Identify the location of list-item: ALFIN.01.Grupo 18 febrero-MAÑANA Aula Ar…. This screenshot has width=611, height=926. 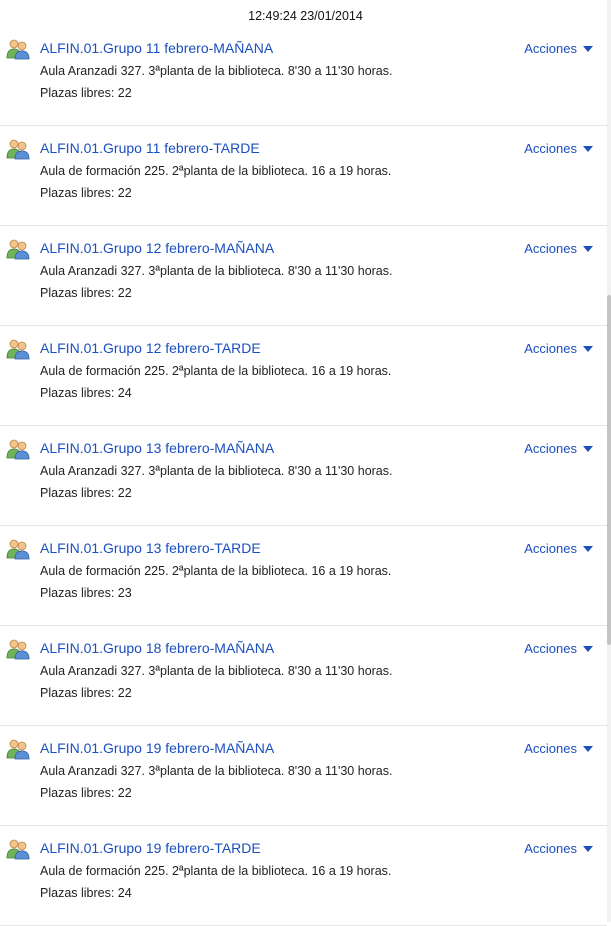
(303, 676).